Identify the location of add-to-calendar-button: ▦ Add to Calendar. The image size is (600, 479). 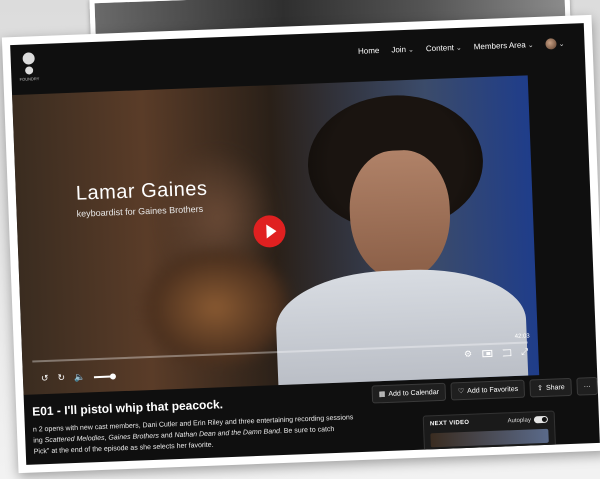
(409, 393).